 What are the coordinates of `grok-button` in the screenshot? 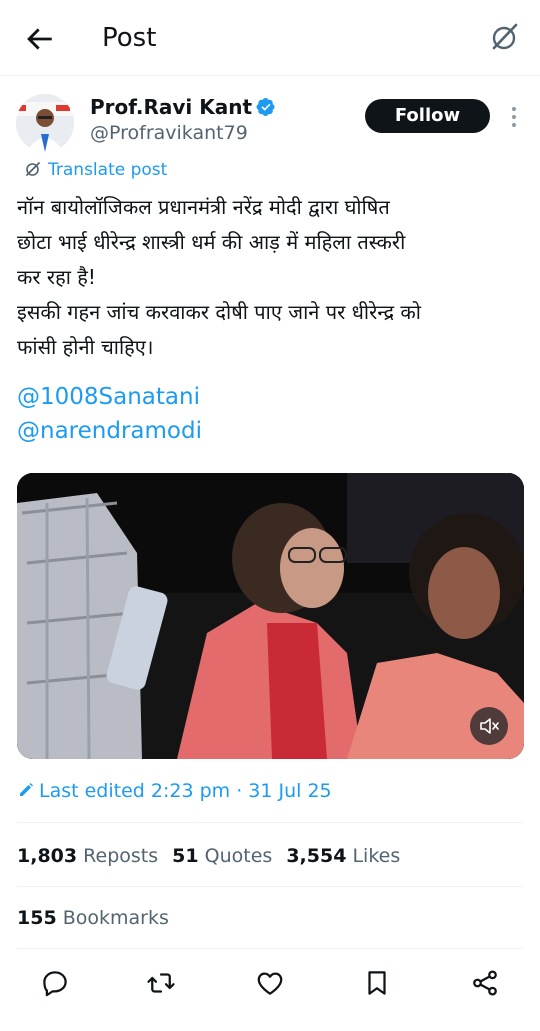 It's located at (505, 37).